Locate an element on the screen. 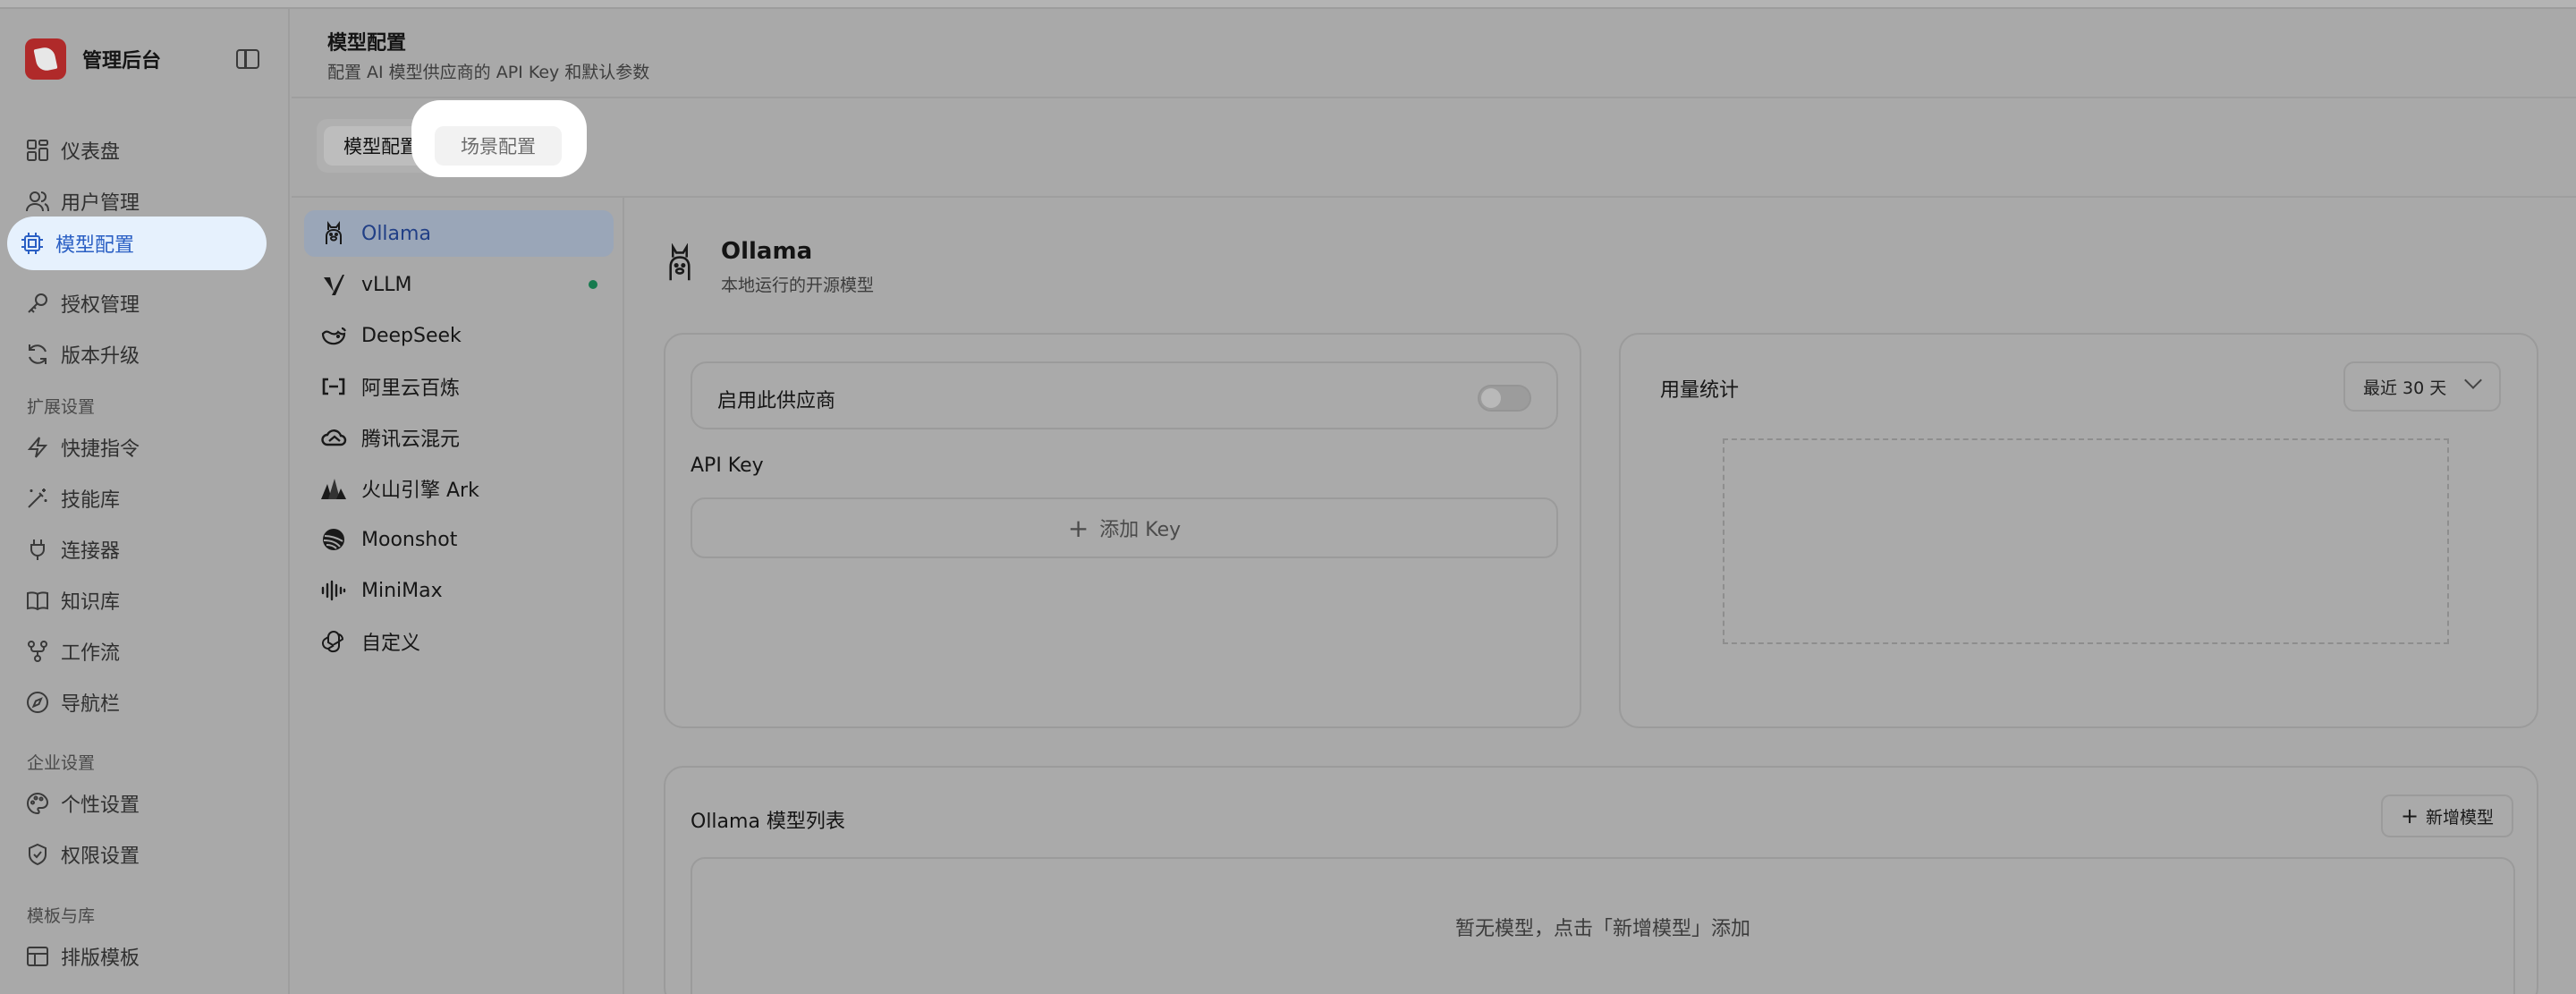 This screenshot has width=2576, height=994. bracket-icon is located at coordinates (333, 386).